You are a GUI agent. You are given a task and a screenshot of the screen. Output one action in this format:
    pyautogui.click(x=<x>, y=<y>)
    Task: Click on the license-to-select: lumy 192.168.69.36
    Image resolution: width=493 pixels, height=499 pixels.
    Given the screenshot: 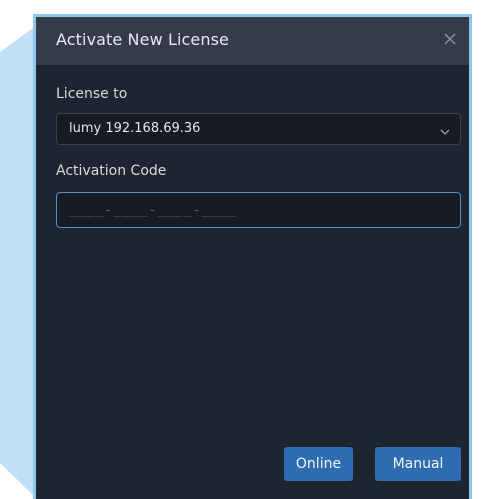 What is the action you would take?
    pyautogui.click(x=258, y=129)
    